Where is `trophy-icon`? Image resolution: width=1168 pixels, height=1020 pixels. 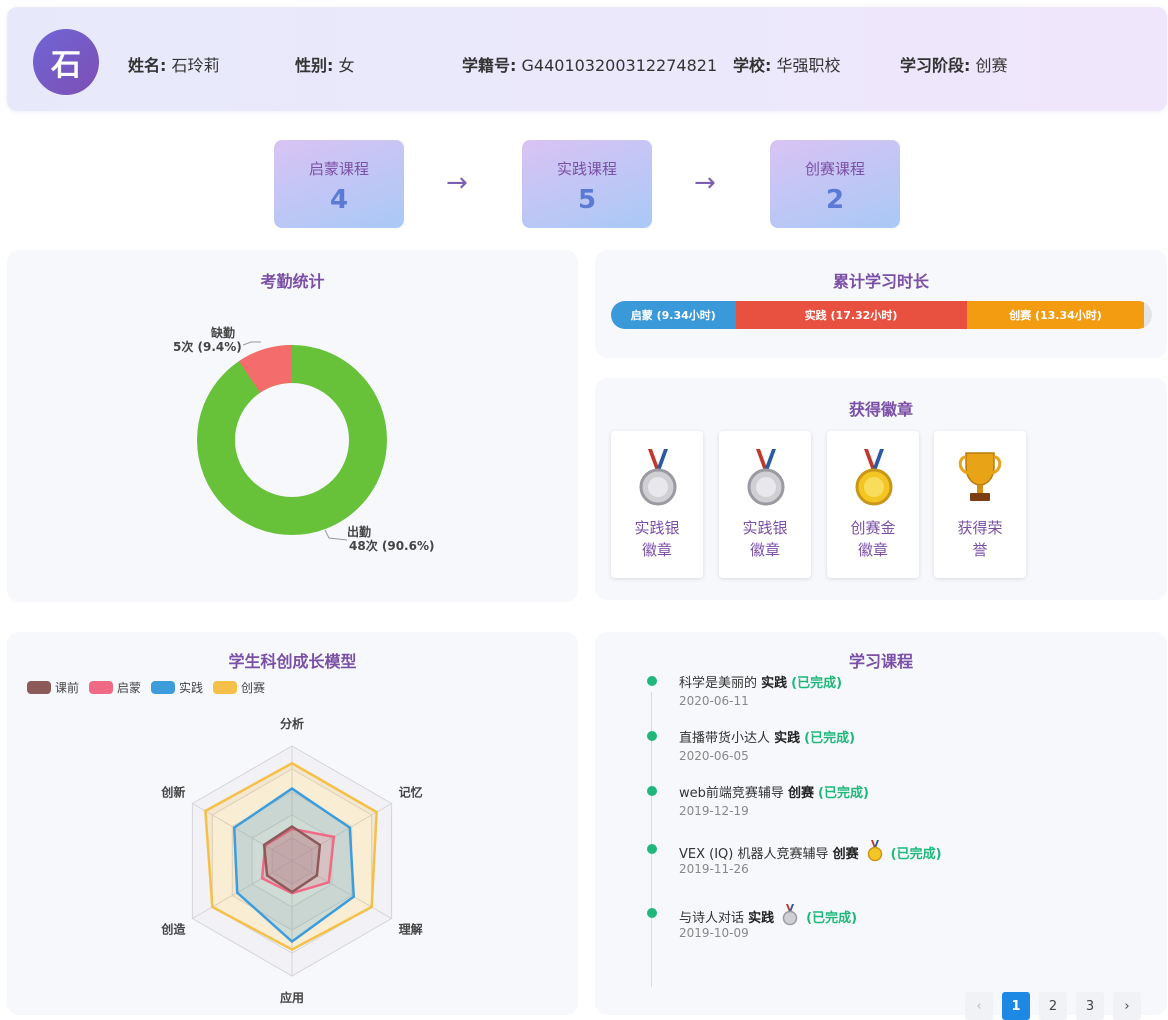
trophy-icon is located at coordinates (980, 476).